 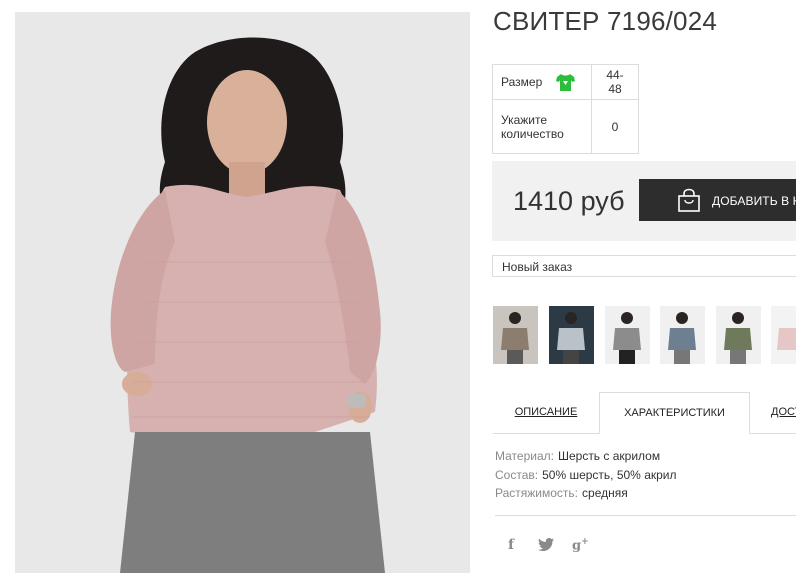 What do you see at coordinates (524, 456) in the screenshot?
I see `spec-key: Материал:` at bounding box center [524, 456].